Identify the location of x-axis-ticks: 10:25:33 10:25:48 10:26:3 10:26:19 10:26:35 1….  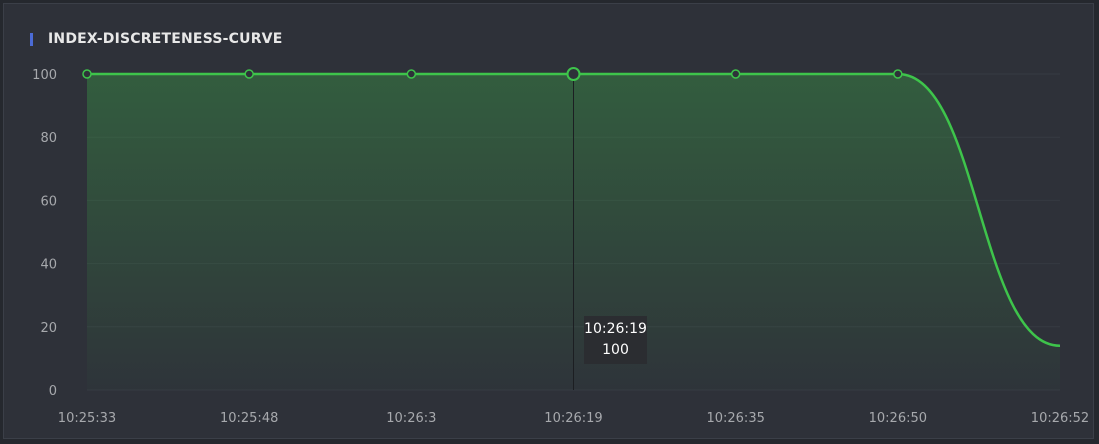
(573, 418).